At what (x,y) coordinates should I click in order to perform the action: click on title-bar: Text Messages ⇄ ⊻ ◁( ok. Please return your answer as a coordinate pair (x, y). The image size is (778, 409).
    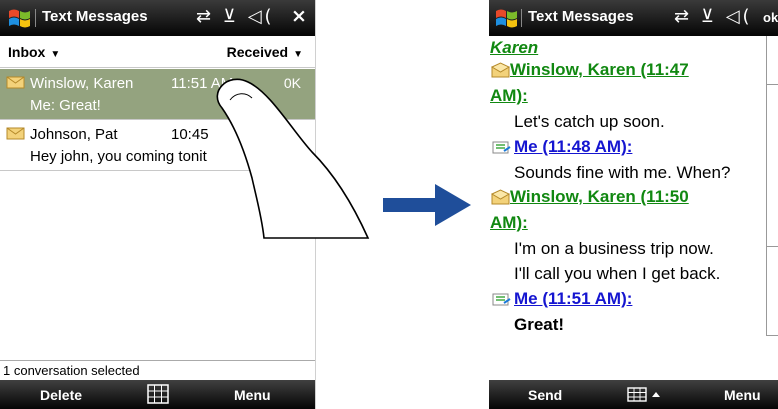
    Looking at the image, I should click on (633, 18).